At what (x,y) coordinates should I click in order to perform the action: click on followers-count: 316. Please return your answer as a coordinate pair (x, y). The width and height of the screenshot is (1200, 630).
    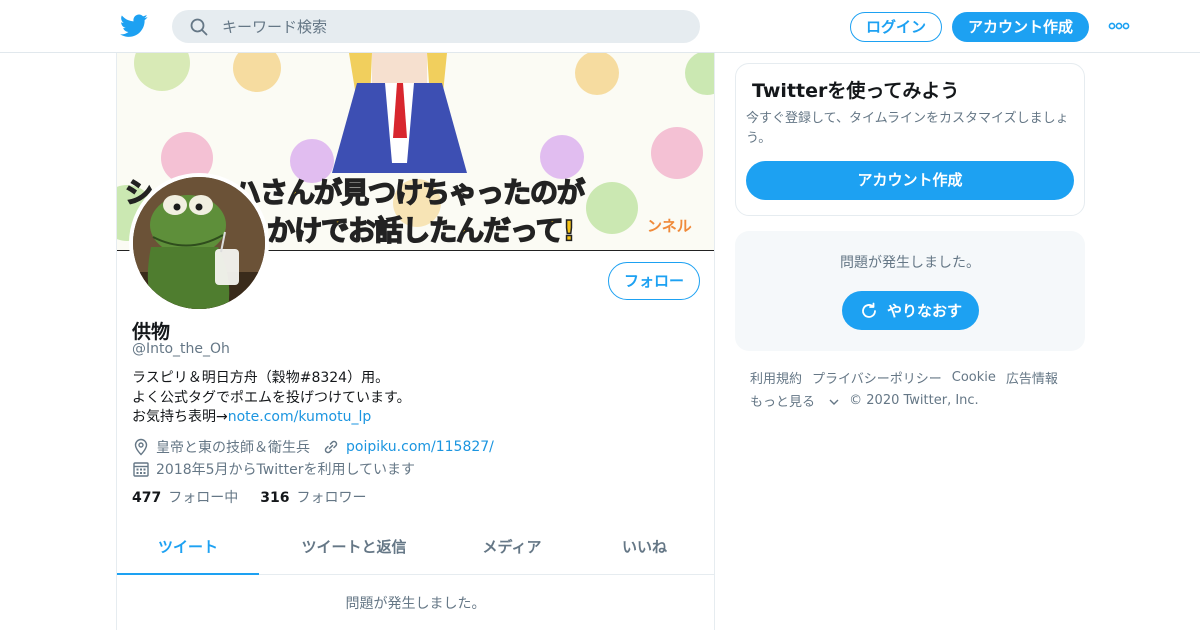
    Looking at the image, I should click on (275, 498).